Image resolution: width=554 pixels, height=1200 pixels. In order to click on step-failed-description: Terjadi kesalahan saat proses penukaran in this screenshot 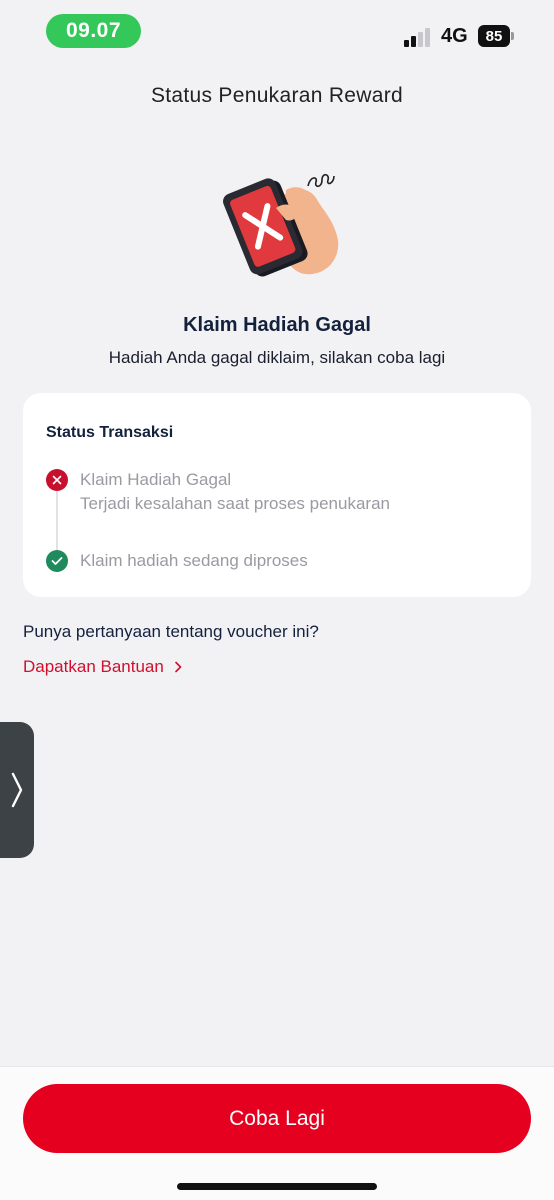, I will do `click(235, 503)`.